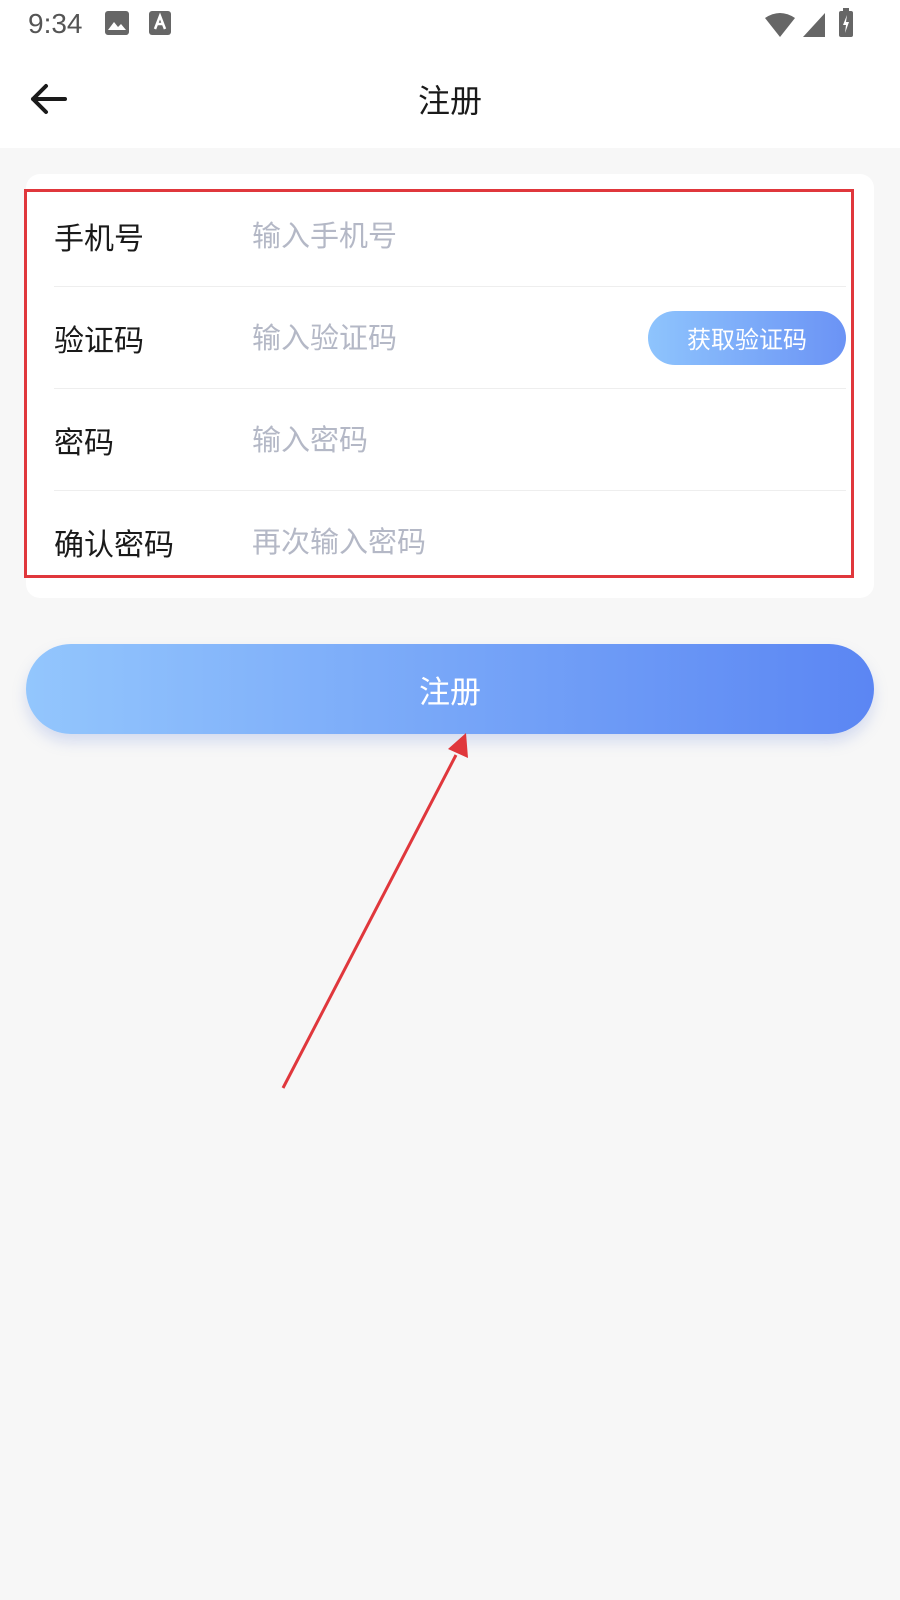 This screenshot has height=1600, width=900. What do you see at coordinates (747, 337) in the screenshot?
I see `get-code-button: 获取验证码` at bounding box center [747, 337].